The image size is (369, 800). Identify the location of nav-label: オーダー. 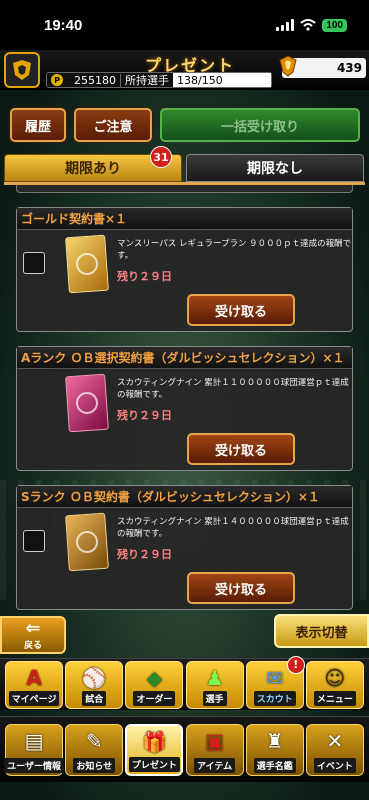
(154, 698).